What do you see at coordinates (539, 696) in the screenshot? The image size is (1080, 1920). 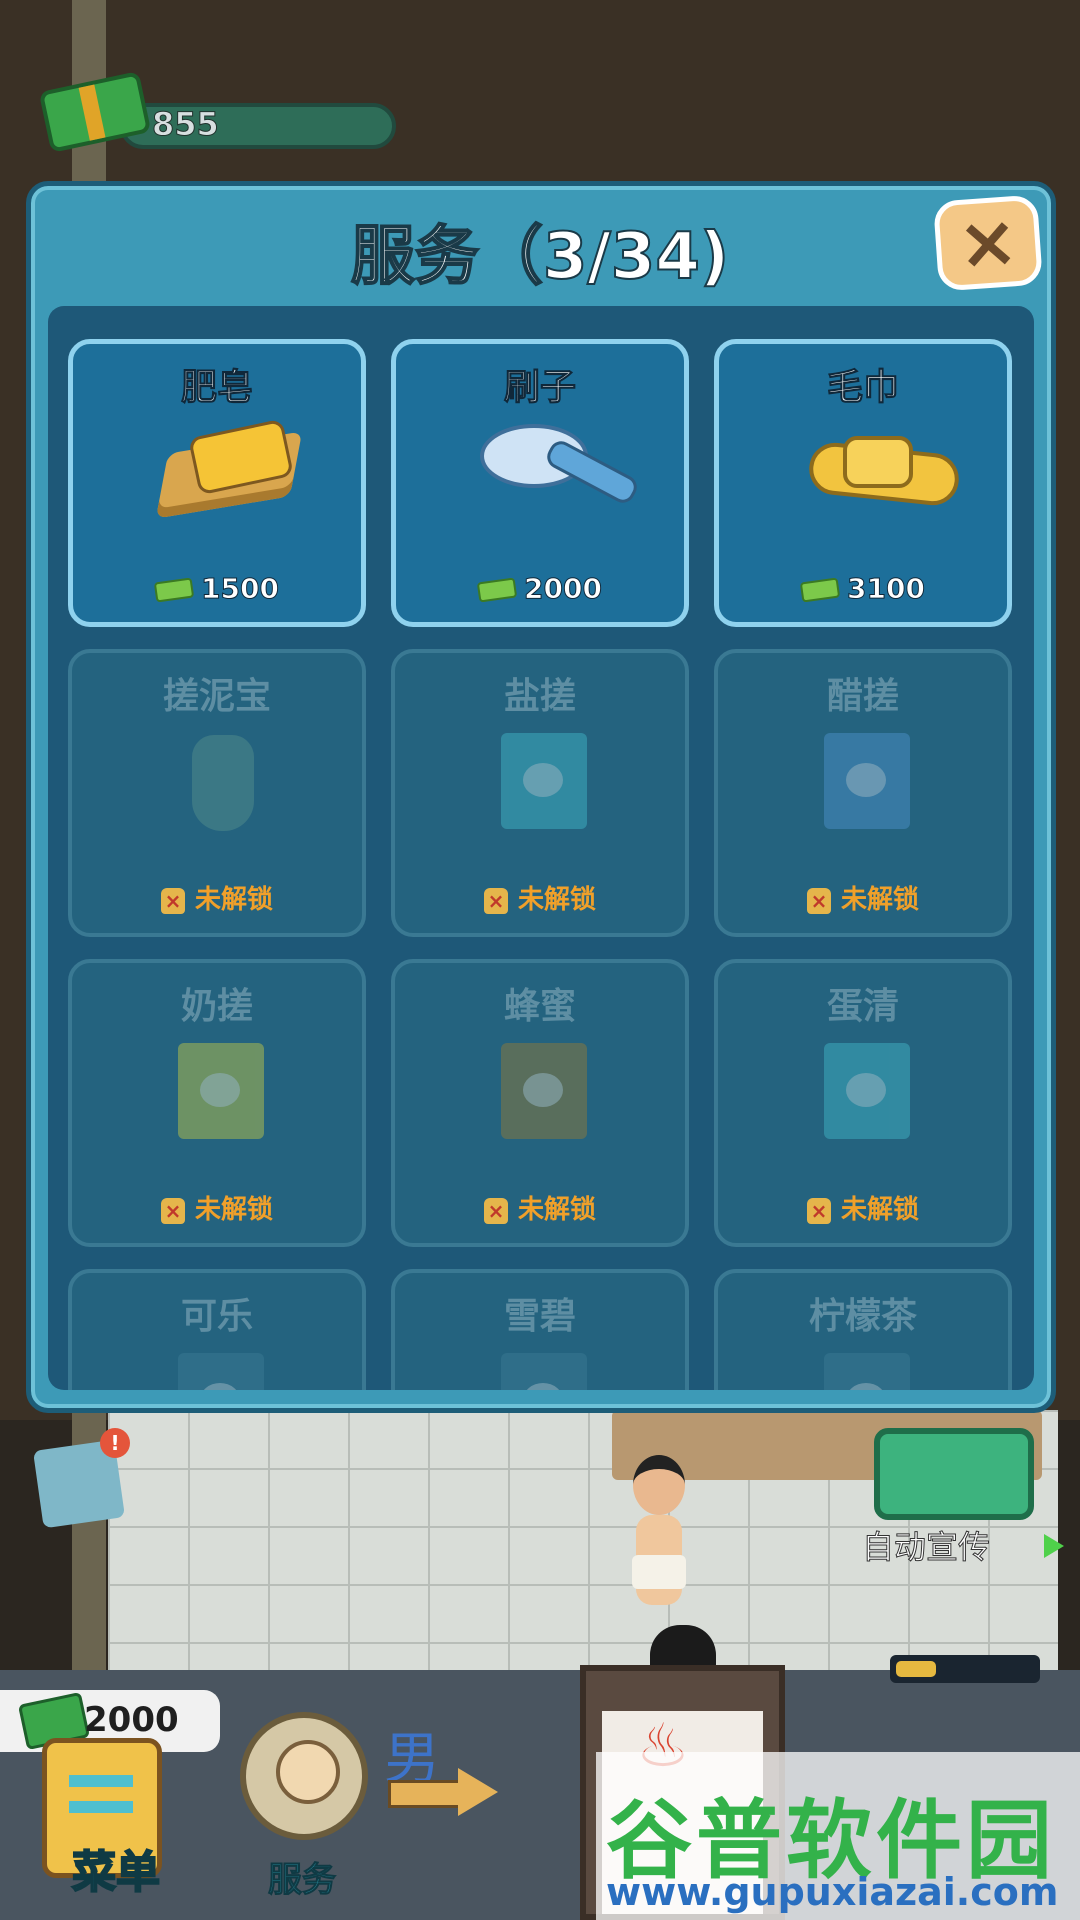 I see `service-name: 盐搓` at bounding box center [539, 696].